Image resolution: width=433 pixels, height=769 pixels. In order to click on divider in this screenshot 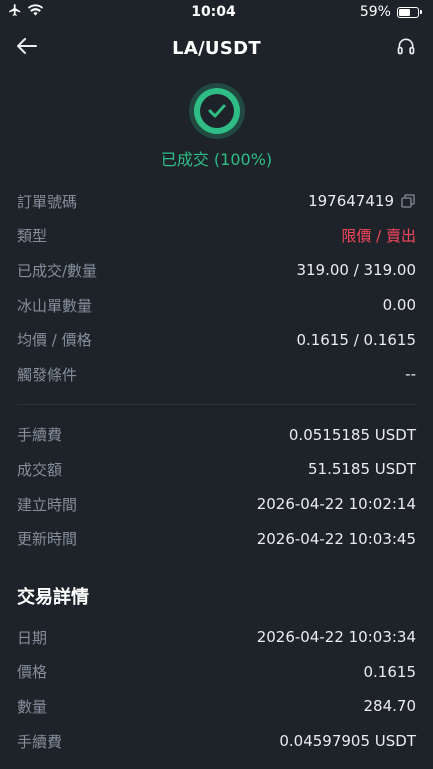, I will do `click(216, 404)`.